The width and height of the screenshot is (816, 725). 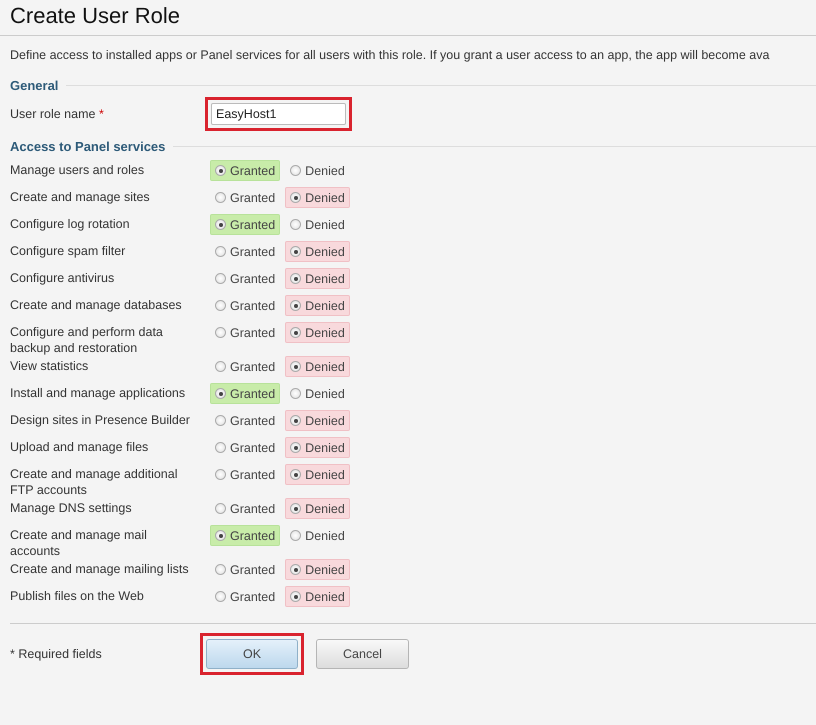 What do you see at coordinates (79, 543) in the screenshot?
I see `permission-label: Create and manage mail accounts` at bounding box center [79, 543].